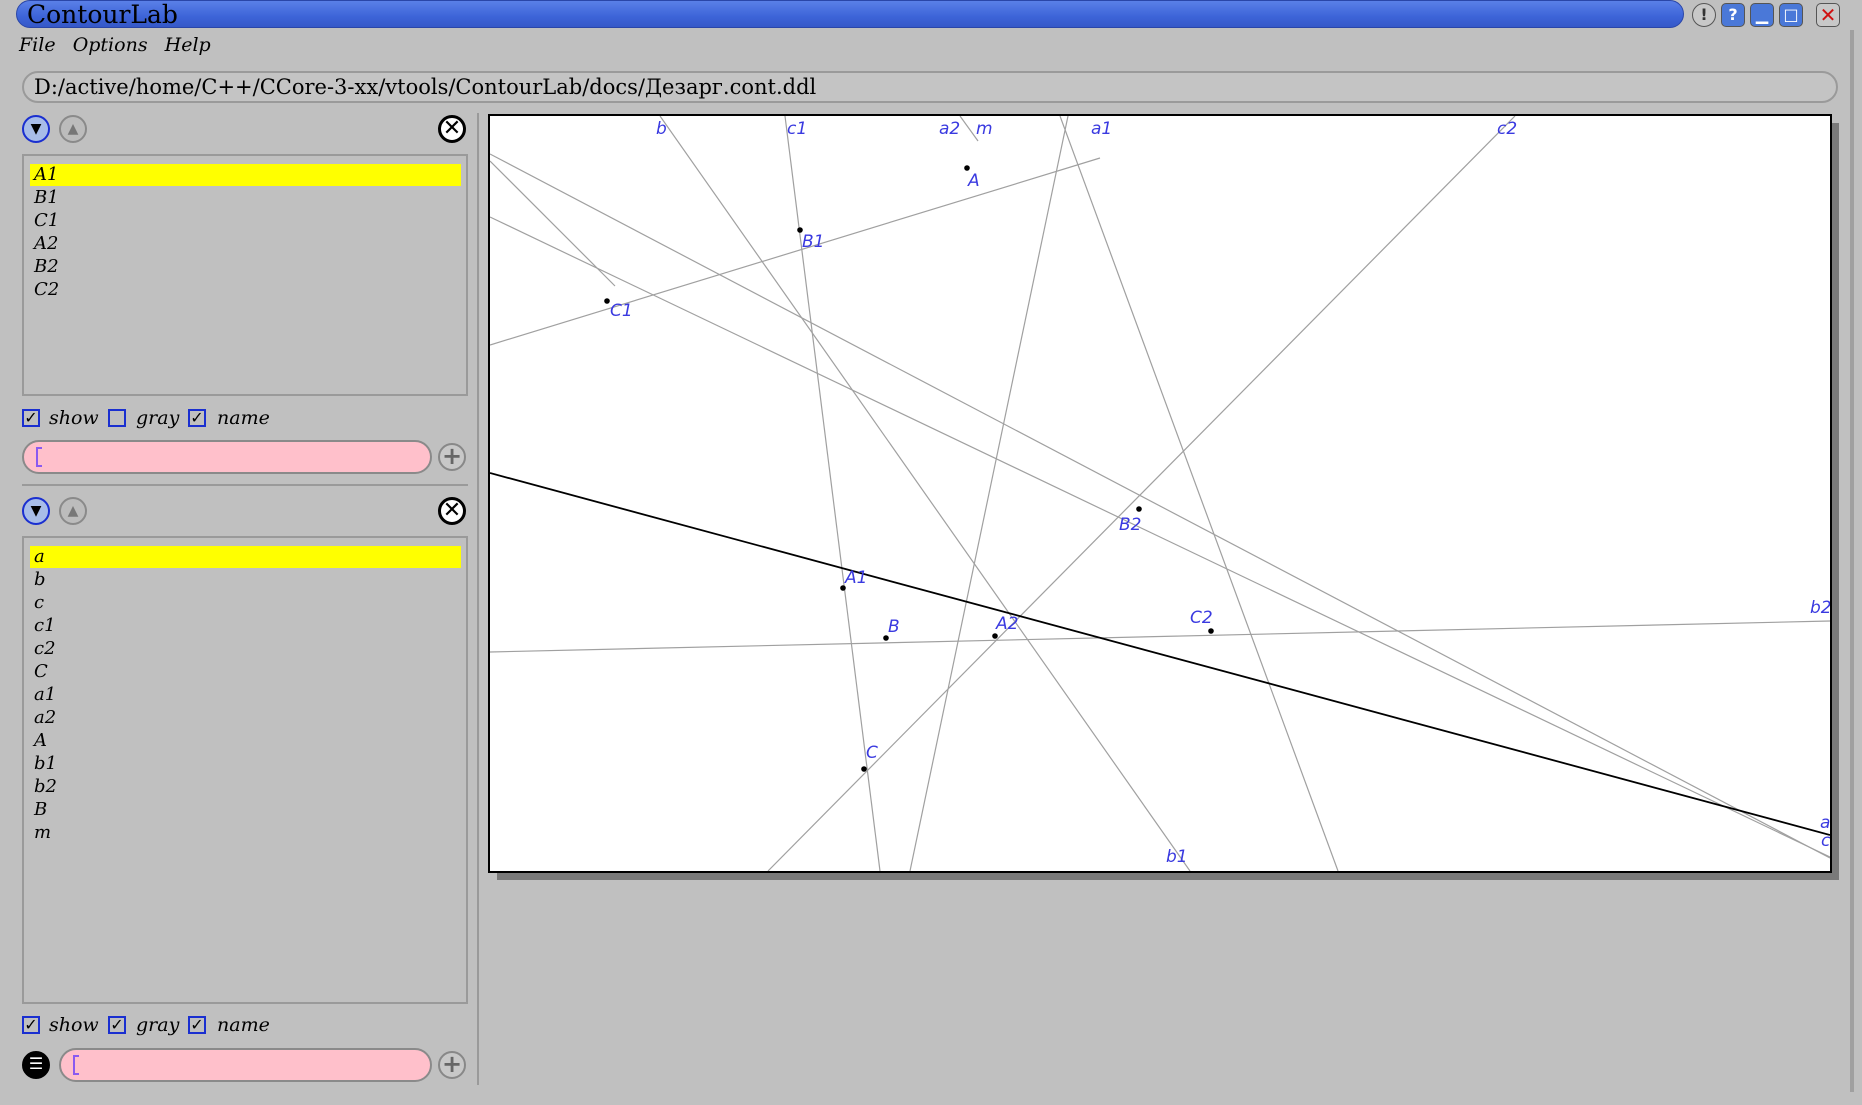  Describe the element at coordinates (1852, 567) in the screenshot. I see `window-right-edge` at that location.